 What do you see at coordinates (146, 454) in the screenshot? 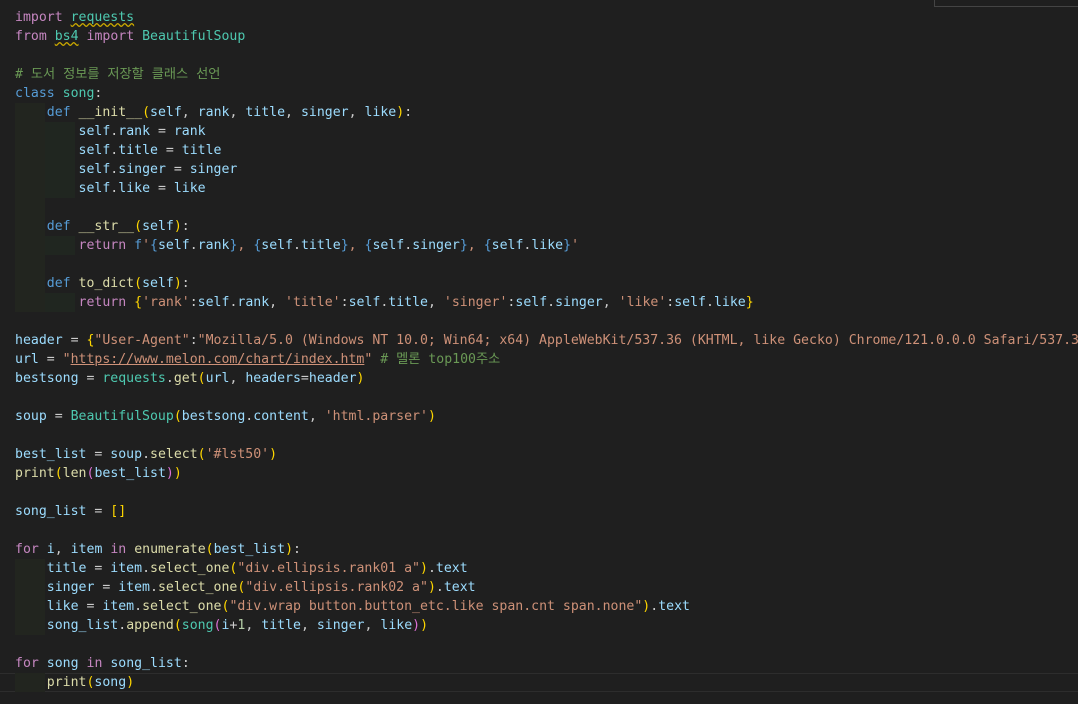
I see `code-line: best_list = soup.select('#lst50')` at bounding box center [146, 454].